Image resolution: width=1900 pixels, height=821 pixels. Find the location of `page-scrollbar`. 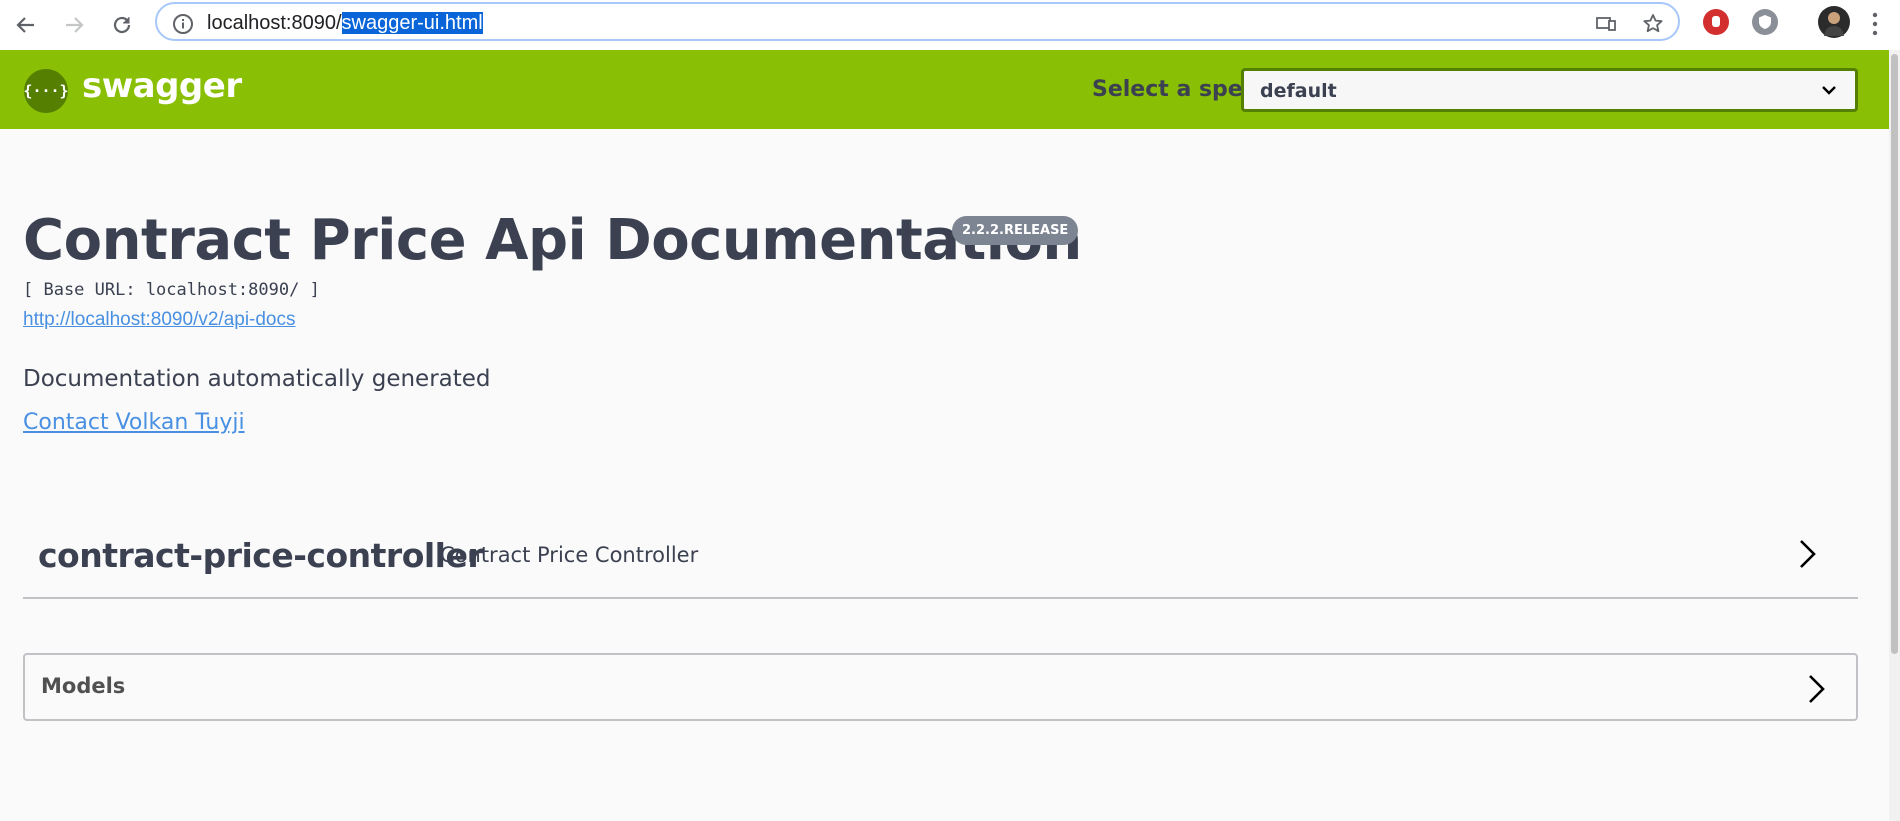

page-scrollbar is located at coordinates (1894, 435).